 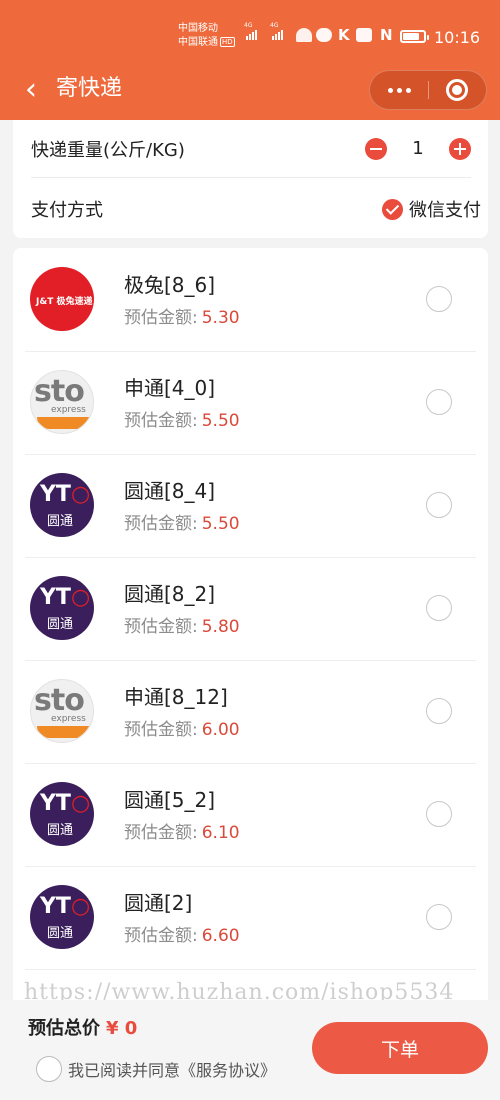 I want to click on status-bar: 中国移动 中国联通 HD 4G 4G K N 10:16, so click(x=250, y=31).